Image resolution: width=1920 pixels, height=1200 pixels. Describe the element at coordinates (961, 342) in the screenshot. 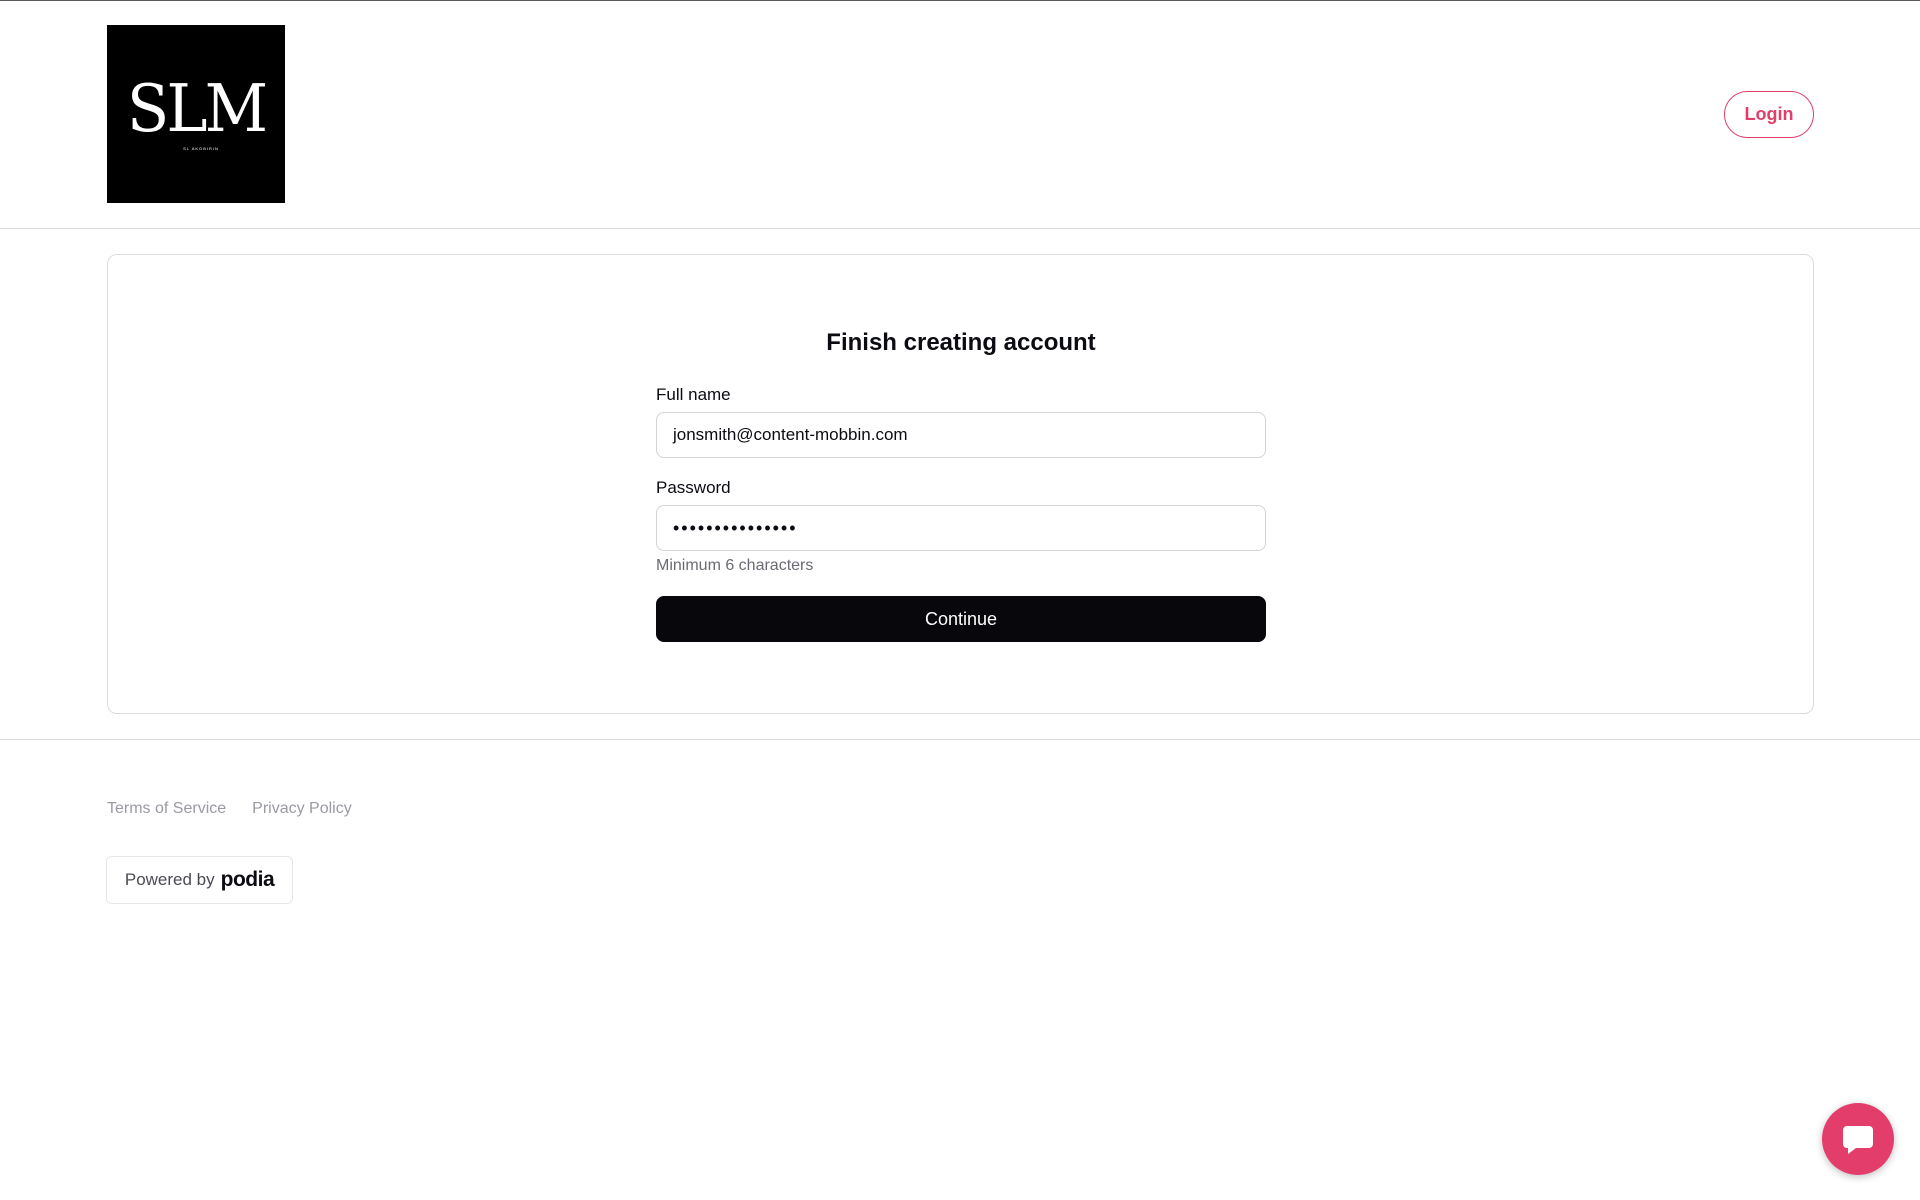

I see `form-title: Finish creating account` at that location.